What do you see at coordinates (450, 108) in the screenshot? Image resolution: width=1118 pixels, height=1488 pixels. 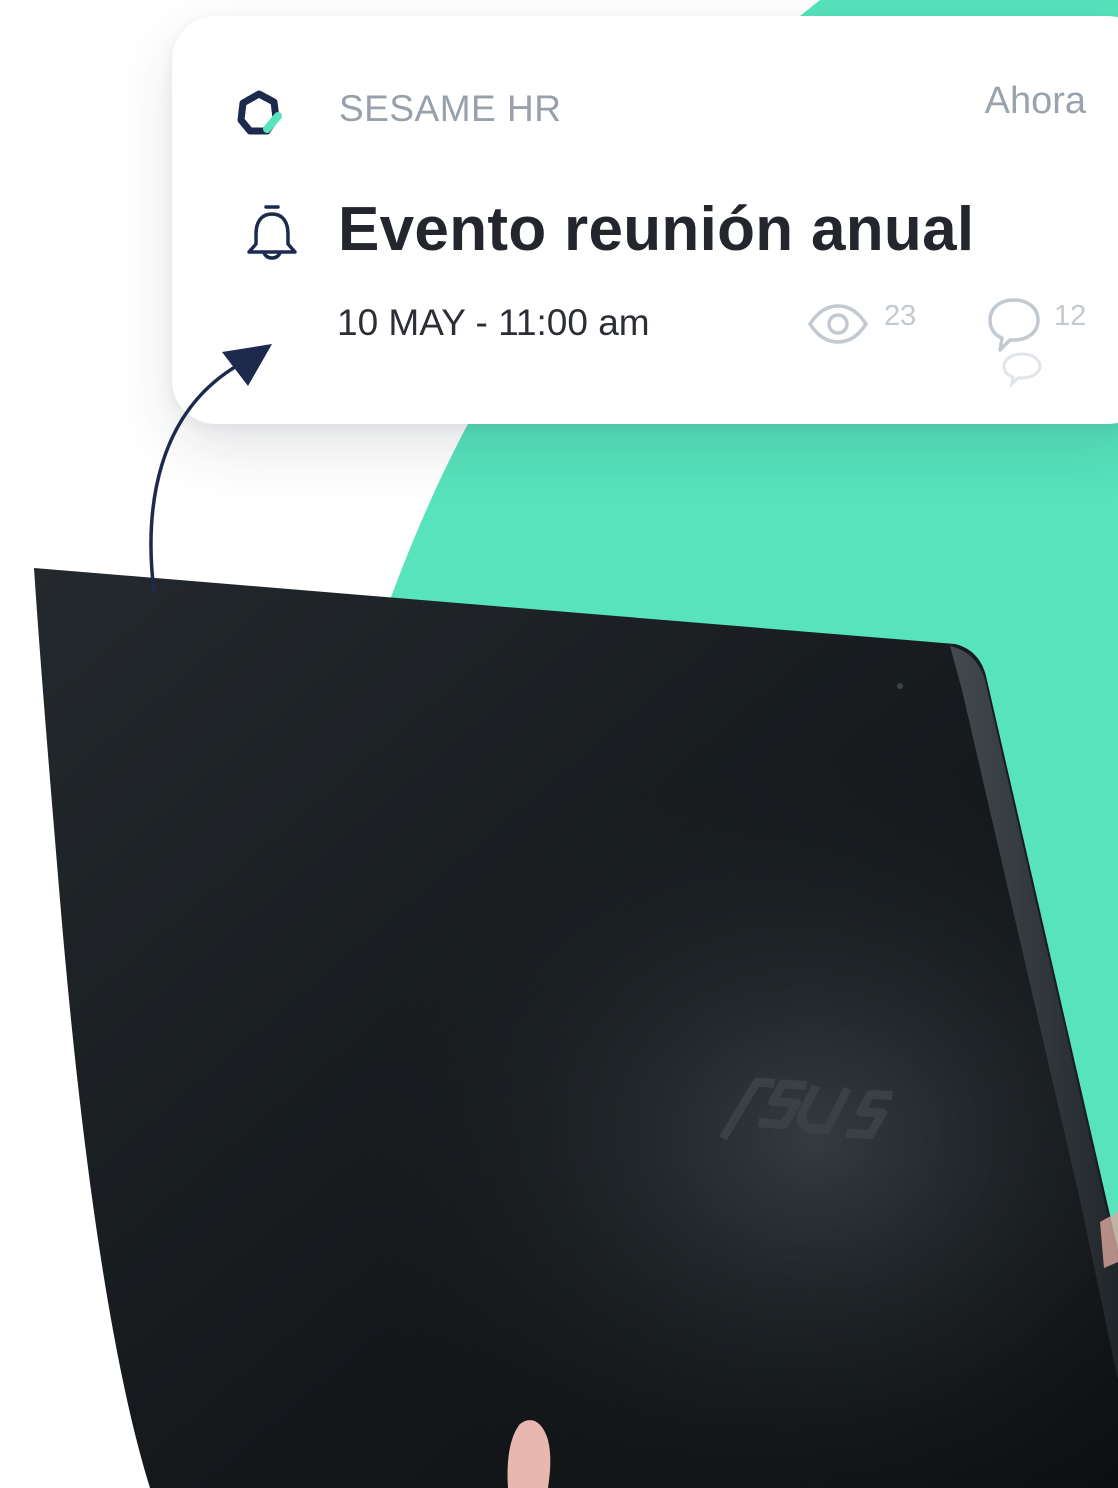 I see `app-name: SESAME HR` at bounding box center [450, 108].